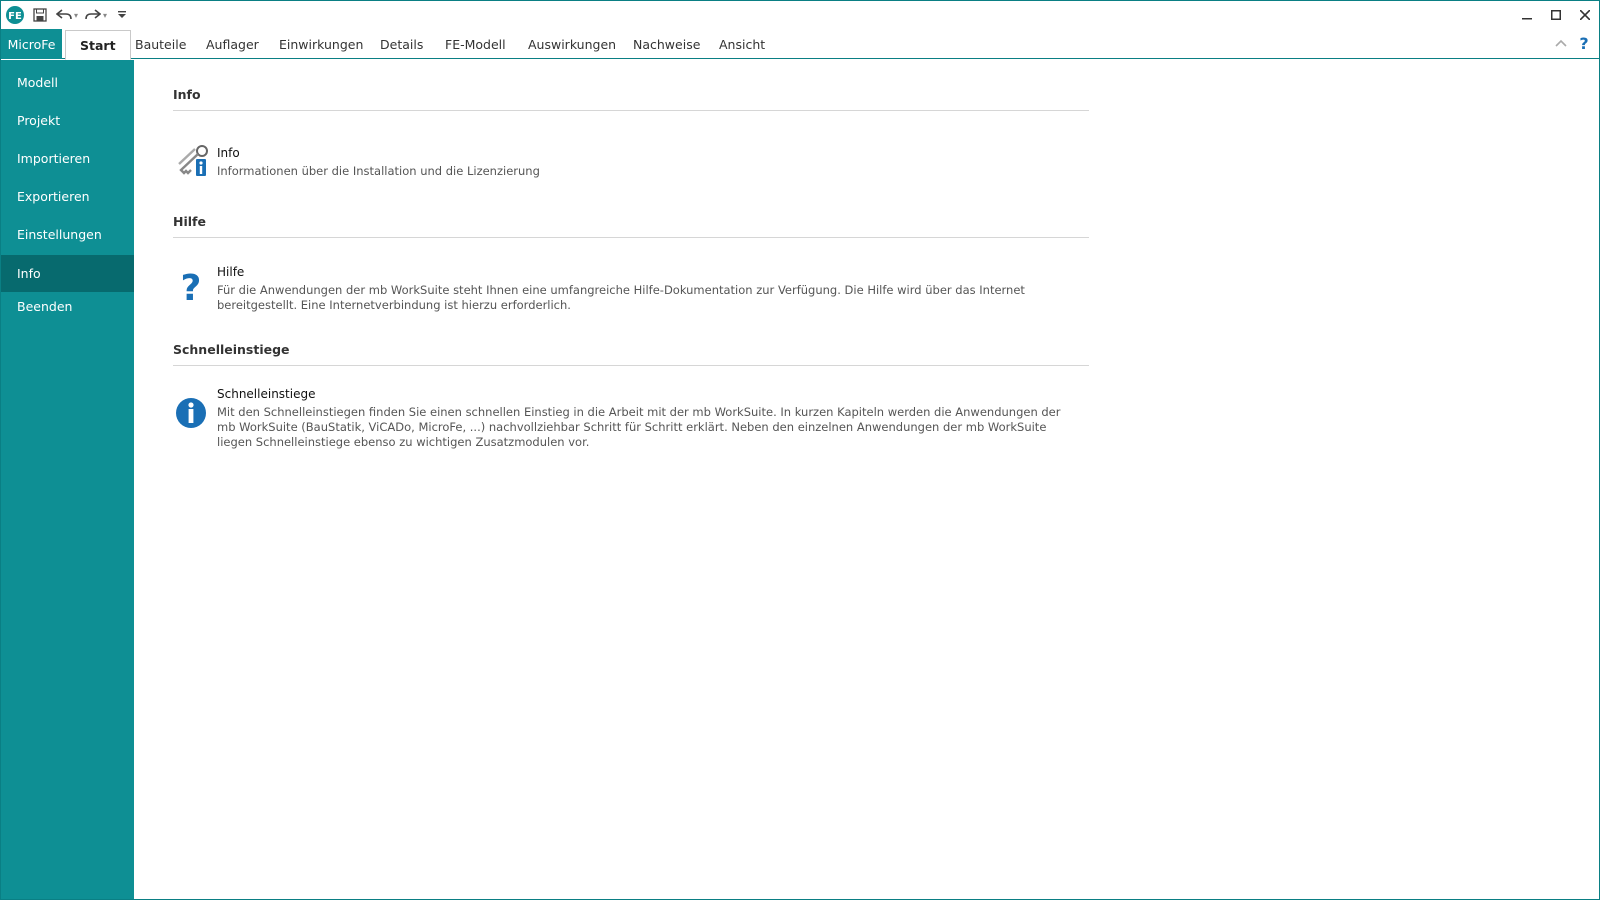 The width and height of the screenshot is (1600, 900). Describe the element at coordinates (1526, 15) in the screenshot. I see `minimize-icon` at that location.